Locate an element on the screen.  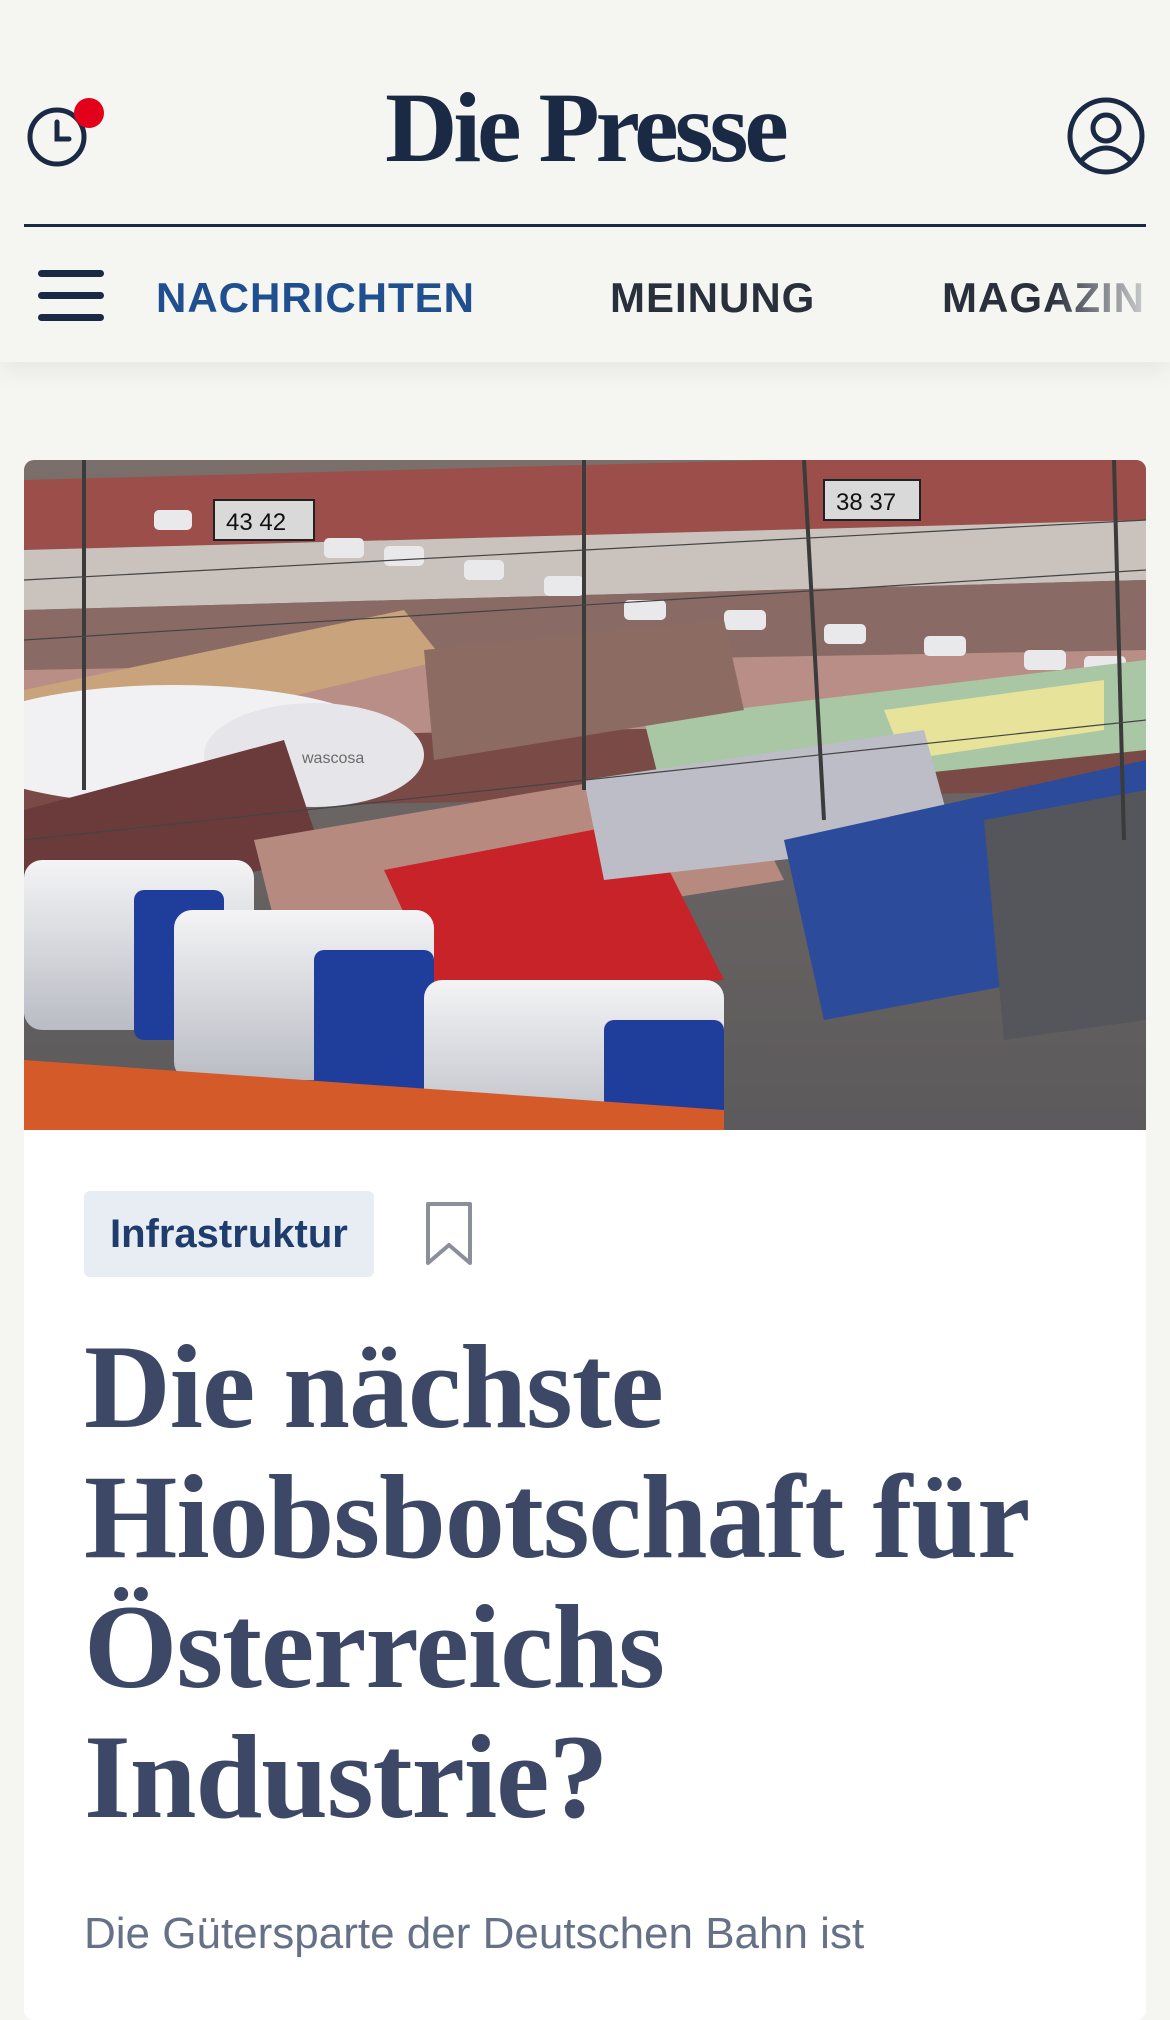
svg-text: 38 37 is located at coordinates (866, 502).